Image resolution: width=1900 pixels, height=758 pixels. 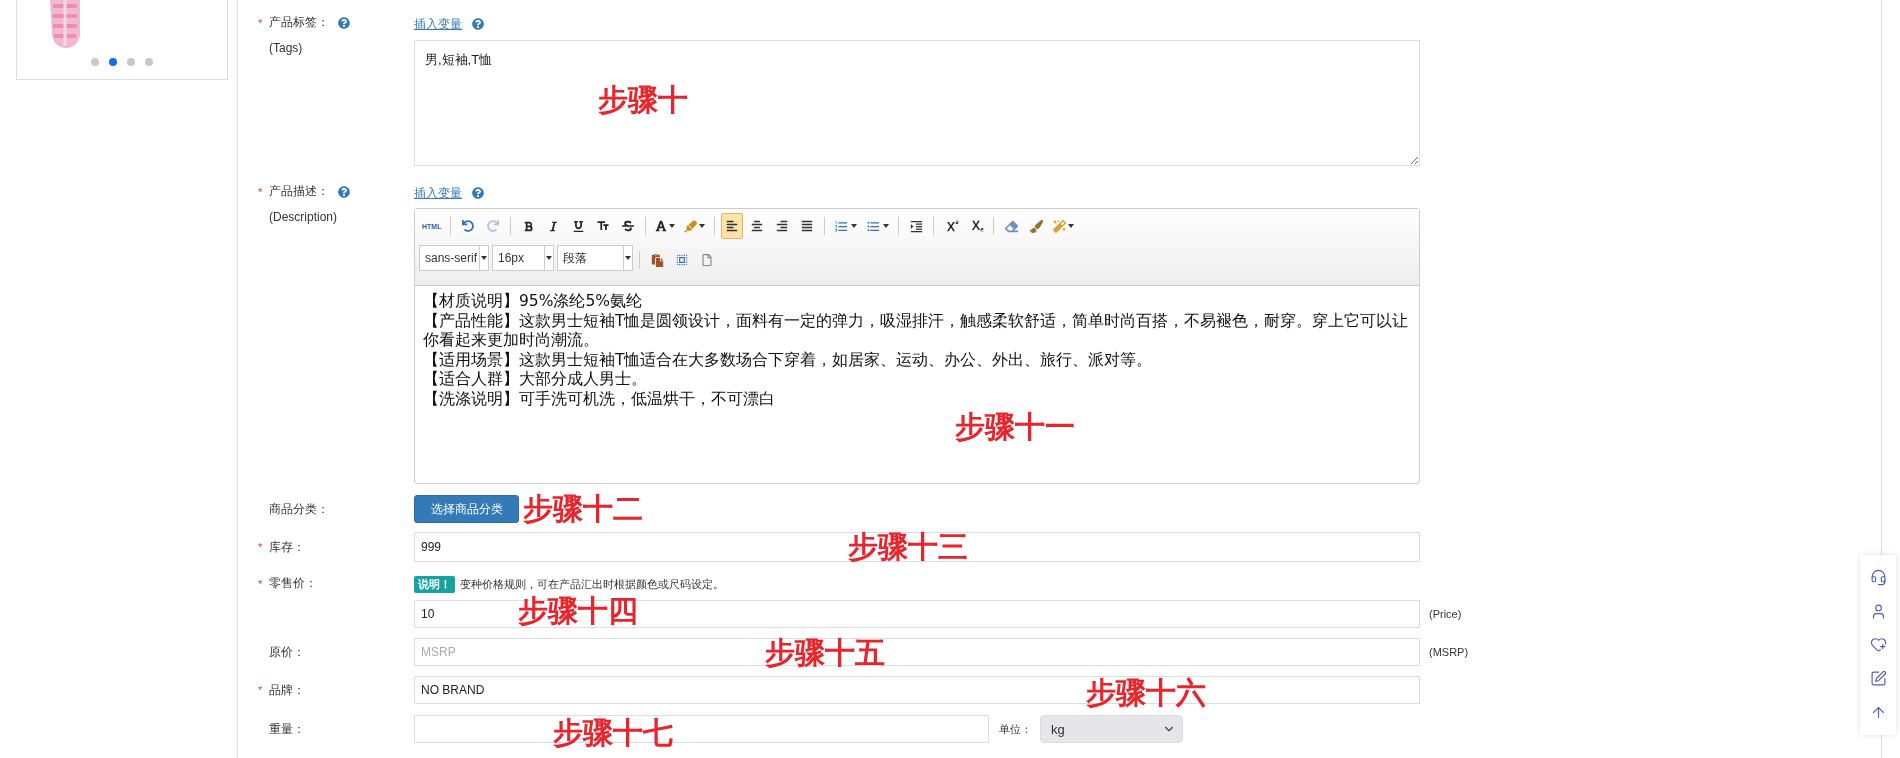 I want to click on step-annotation: 步骤十一, so click(x=1015, y=427).